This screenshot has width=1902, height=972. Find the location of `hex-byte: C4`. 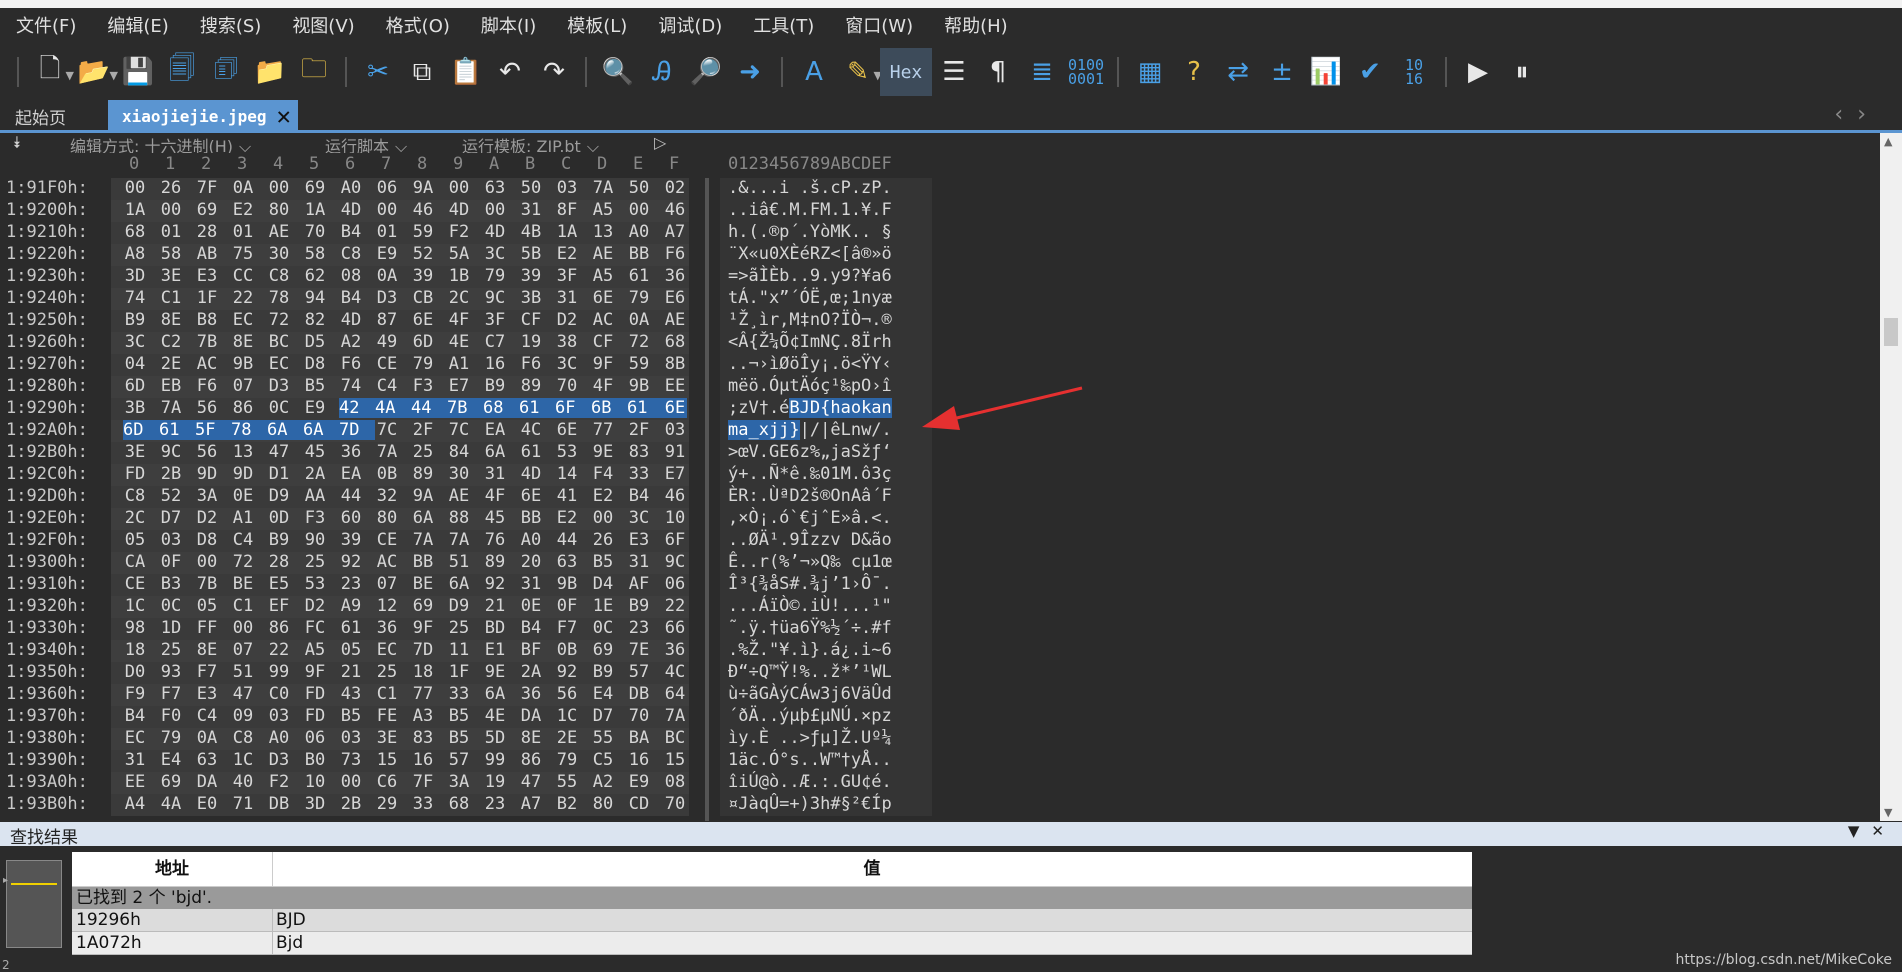

hex-byte: C4 is located at coordinates (387, 386).